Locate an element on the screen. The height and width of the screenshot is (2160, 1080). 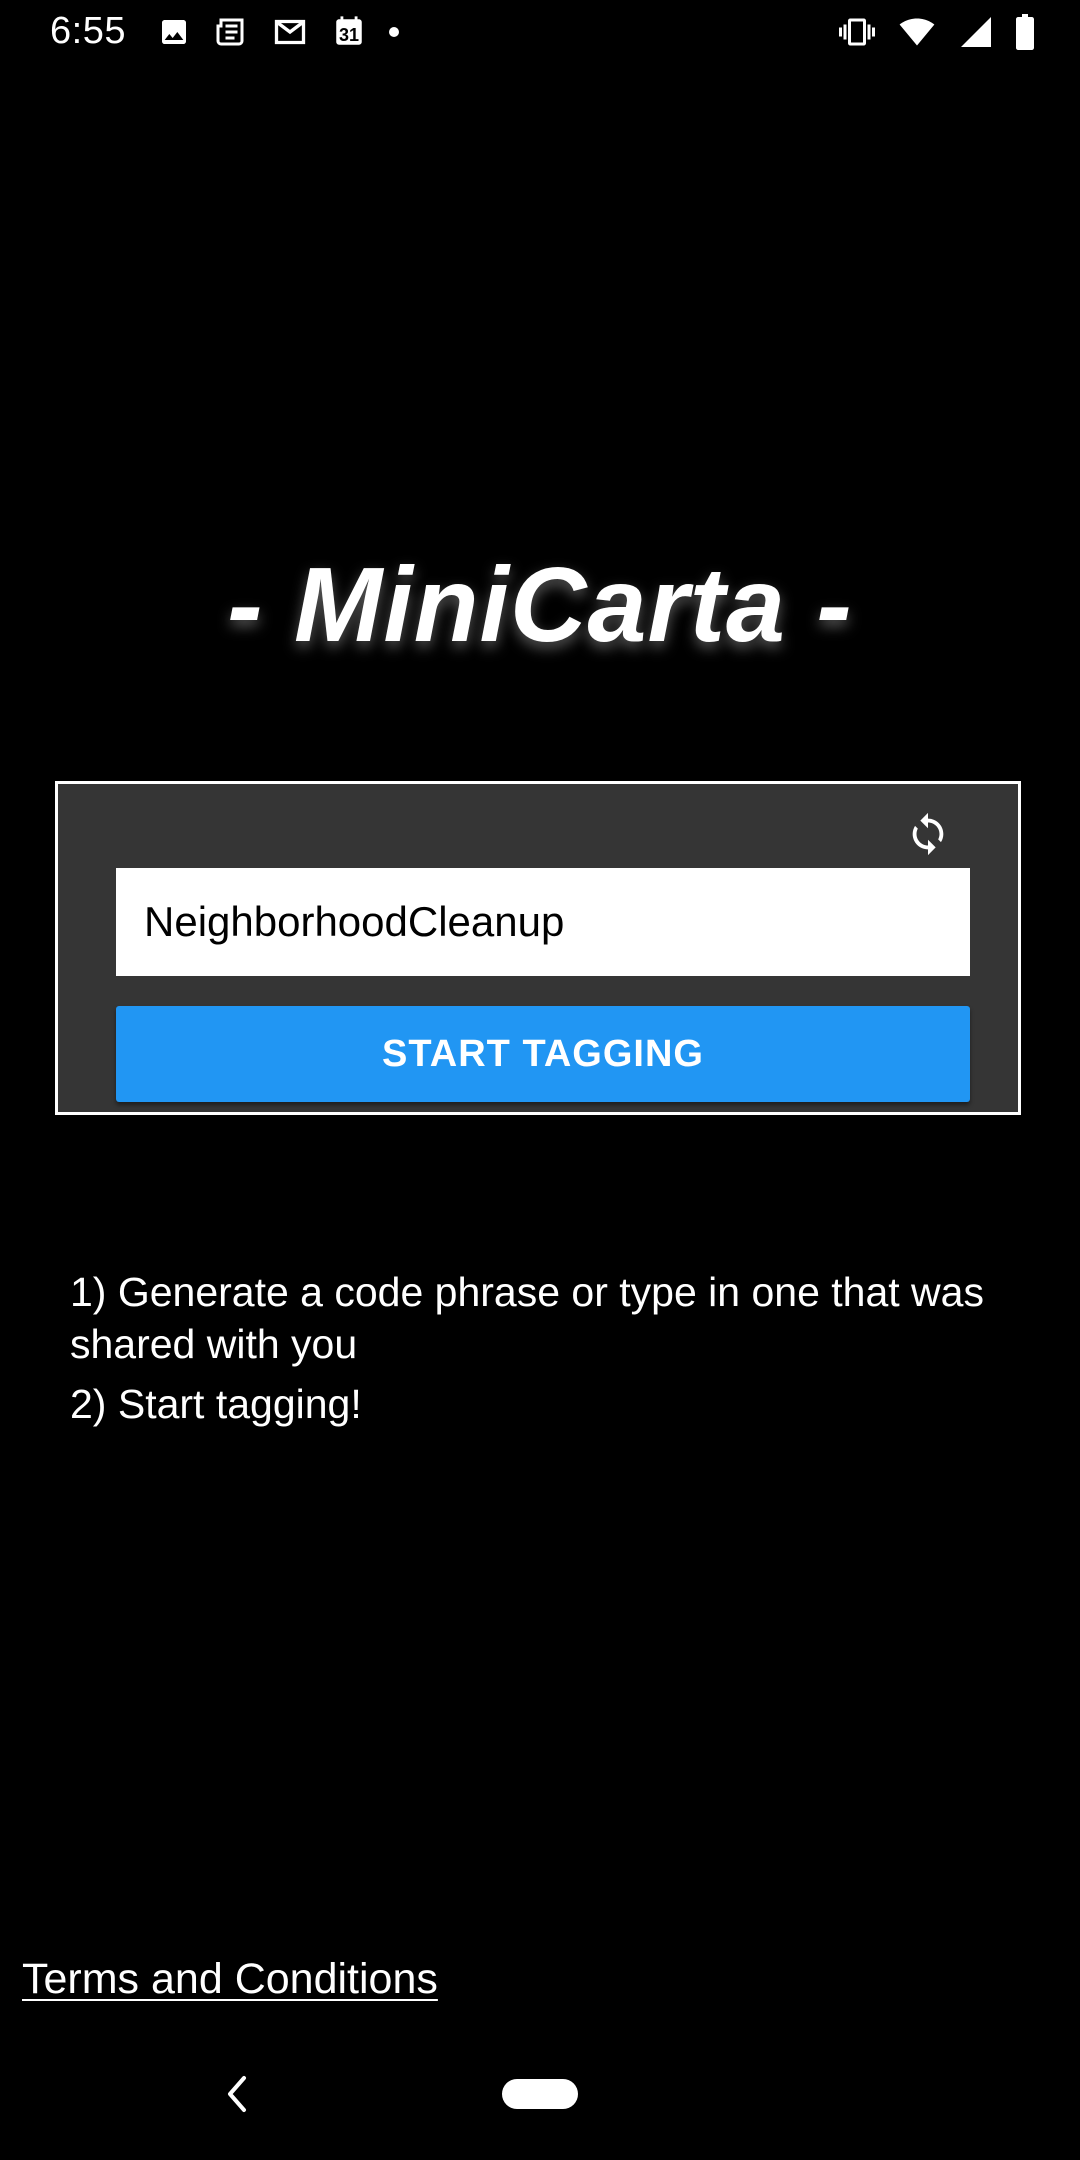
calendar-day: 31 is located at coordinates (349, 35).